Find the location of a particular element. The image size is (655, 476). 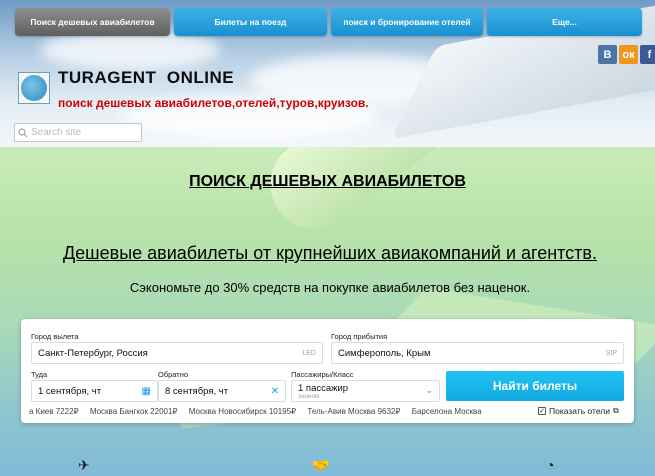

route-link: а Киев 7222₽ is located at coordinates (54, 411).